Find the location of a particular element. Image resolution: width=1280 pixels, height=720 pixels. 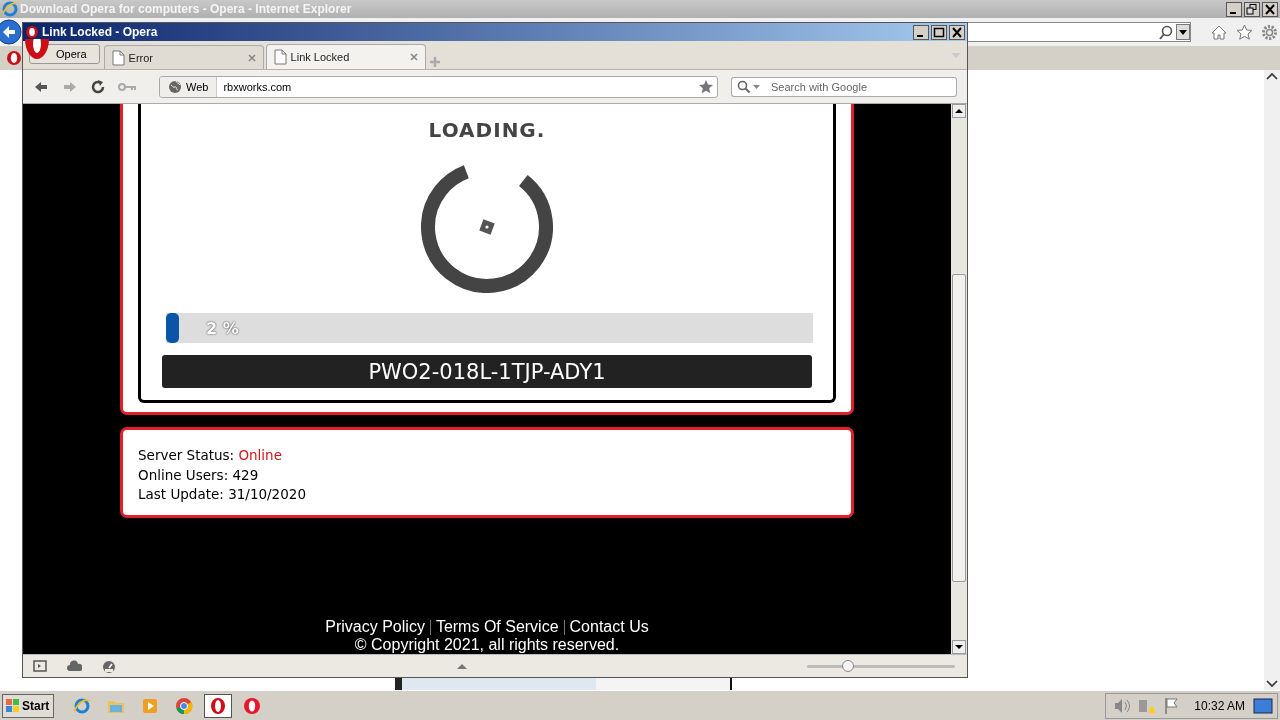

panel-icon is located at coordinates (40, 666).